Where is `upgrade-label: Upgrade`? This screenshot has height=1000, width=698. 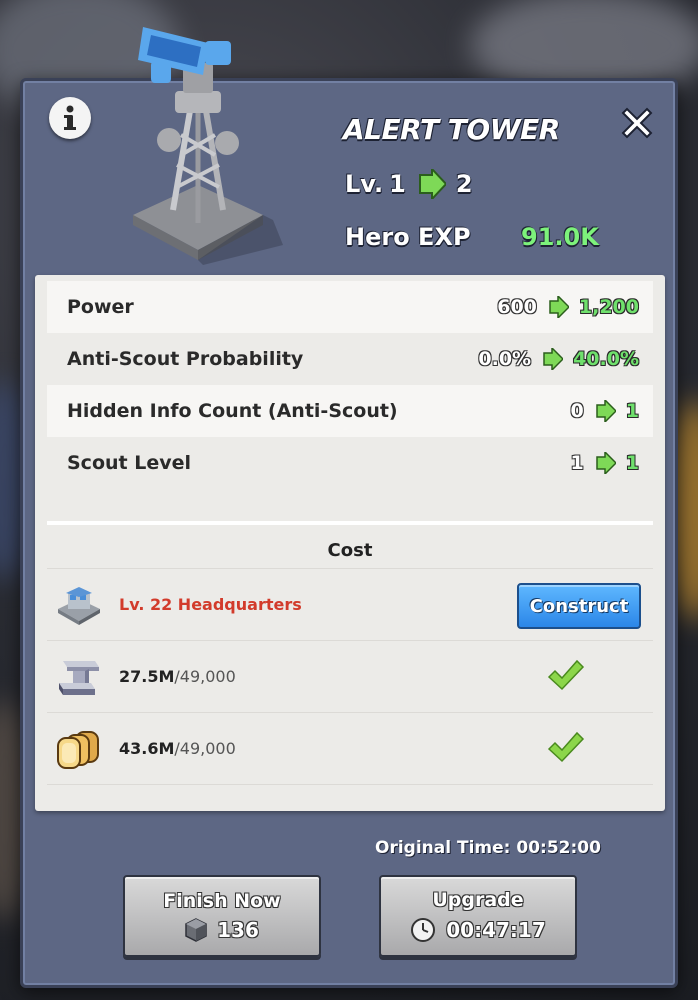
upgrade-label: Upgrade is located at coordinates (478, 900).